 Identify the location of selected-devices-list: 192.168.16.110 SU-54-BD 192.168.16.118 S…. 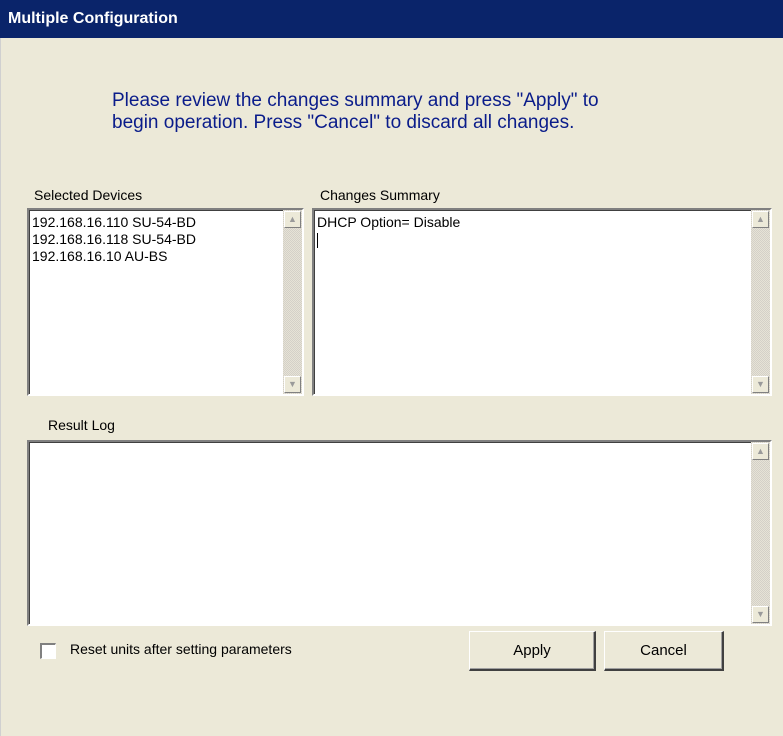
(165, 302).